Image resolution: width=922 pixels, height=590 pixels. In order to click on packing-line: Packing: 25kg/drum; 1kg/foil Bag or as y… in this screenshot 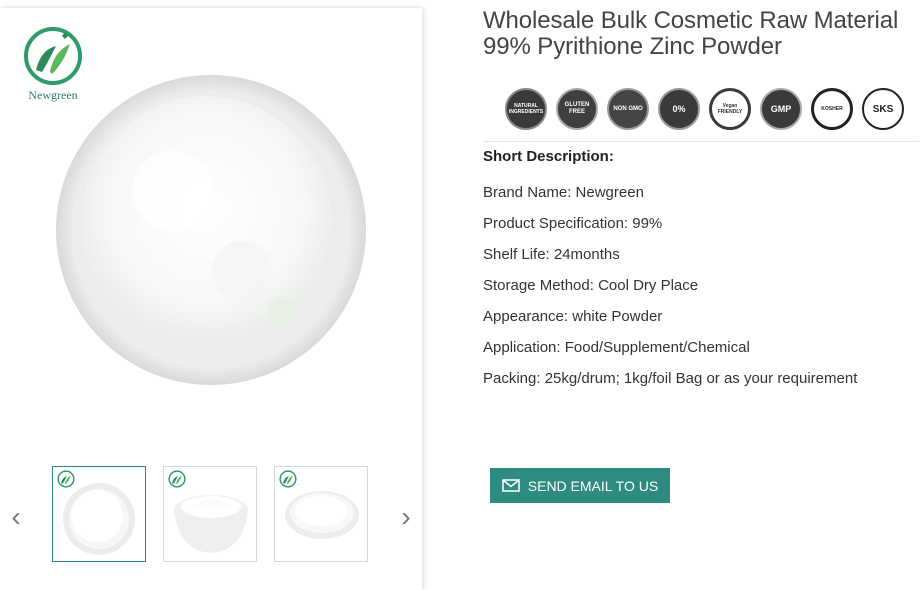, I will do `click(670, 378)`.